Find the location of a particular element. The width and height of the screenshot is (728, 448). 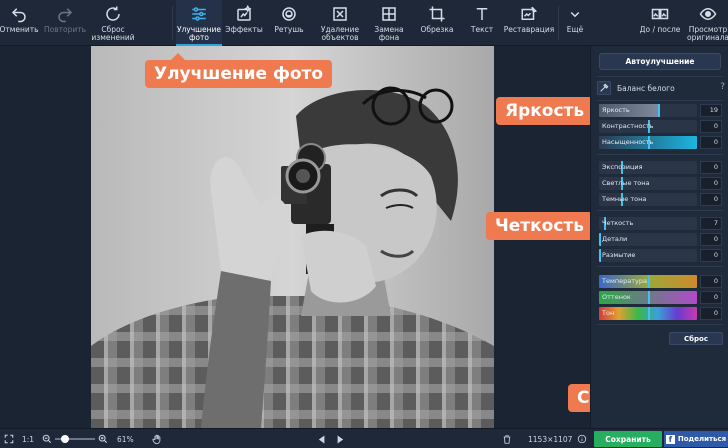

more-button: Ещё is located at coordinates (575, 23).